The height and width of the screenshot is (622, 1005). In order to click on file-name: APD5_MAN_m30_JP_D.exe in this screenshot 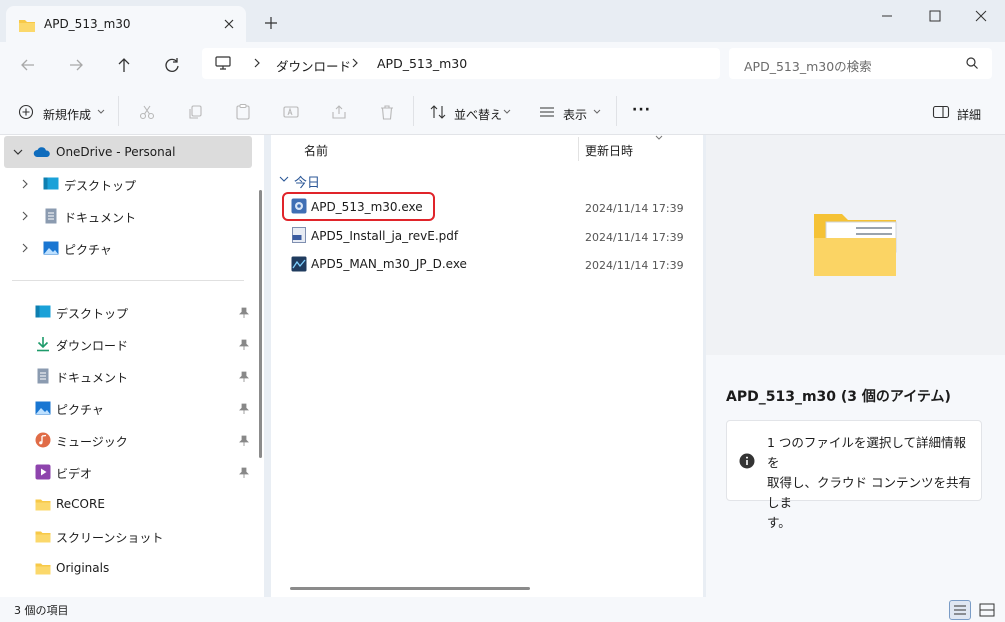, I will do `click(389, 264)`.